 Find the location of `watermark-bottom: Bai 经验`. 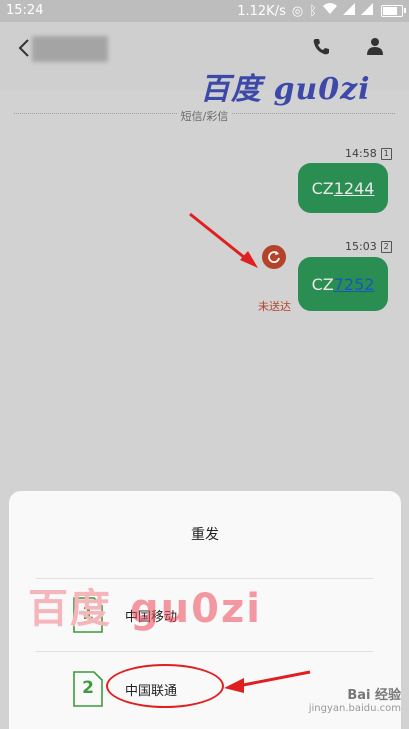

watermark-bottom: Bai 经验 is located at coordinates (374, 695).